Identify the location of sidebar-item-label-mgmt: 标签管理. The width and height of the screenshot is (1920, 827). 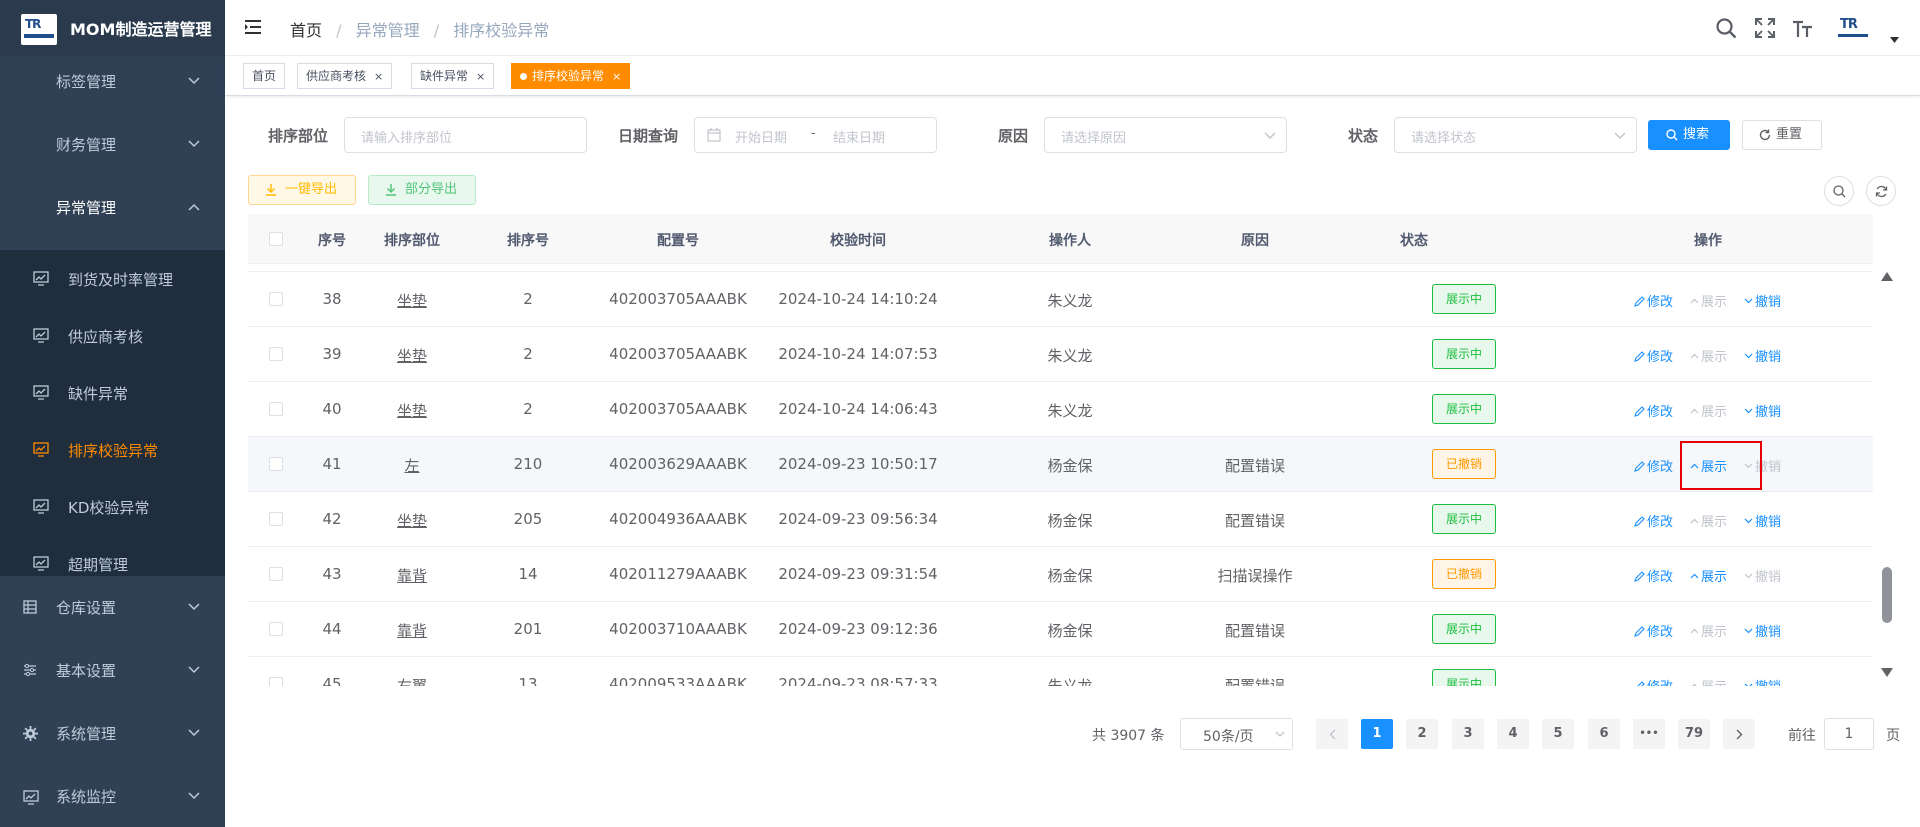
(112, 81).